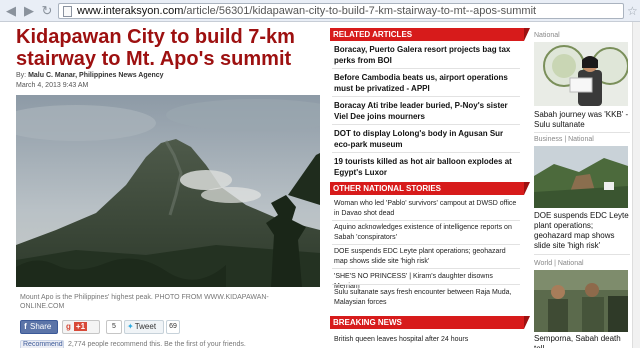 Image resolution: width=640 pixels, height=348 pixels. What do you see at coordinates (559, 263) in the screenshot?
I see `sidebar-category: World | National` at bounding box center [559, 263].